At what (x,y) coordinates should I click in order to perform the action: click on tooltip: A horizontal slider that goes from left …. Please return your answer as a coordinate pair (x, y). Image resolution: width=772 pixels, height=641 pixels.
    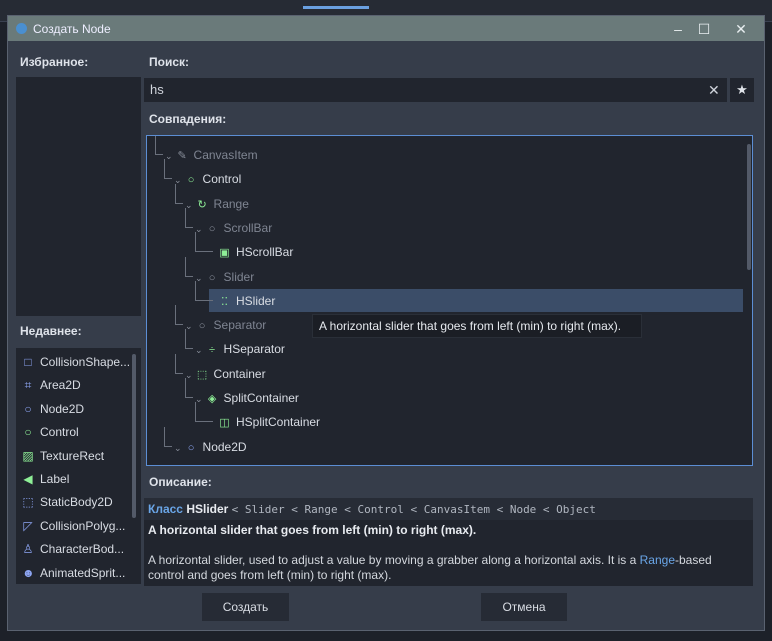
    Looking at the image, I should click on (477, 326).